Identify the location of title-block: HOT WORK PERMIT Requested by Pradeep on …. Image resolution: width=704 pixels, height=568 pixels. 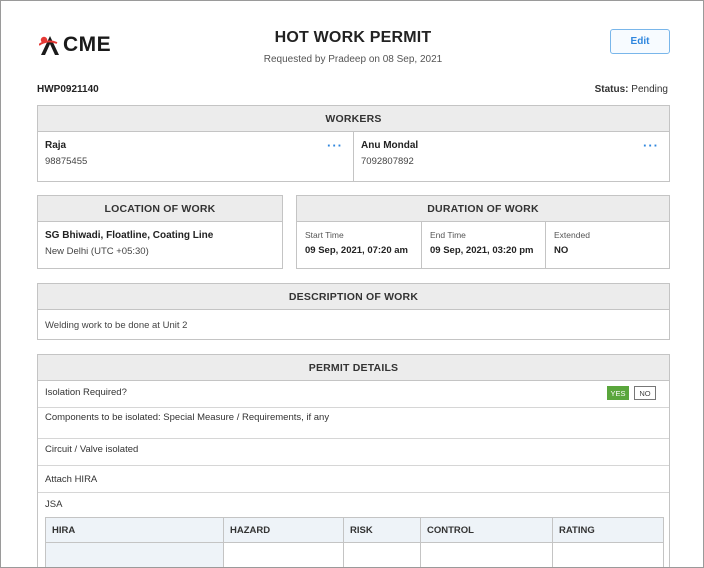
(352, 47).